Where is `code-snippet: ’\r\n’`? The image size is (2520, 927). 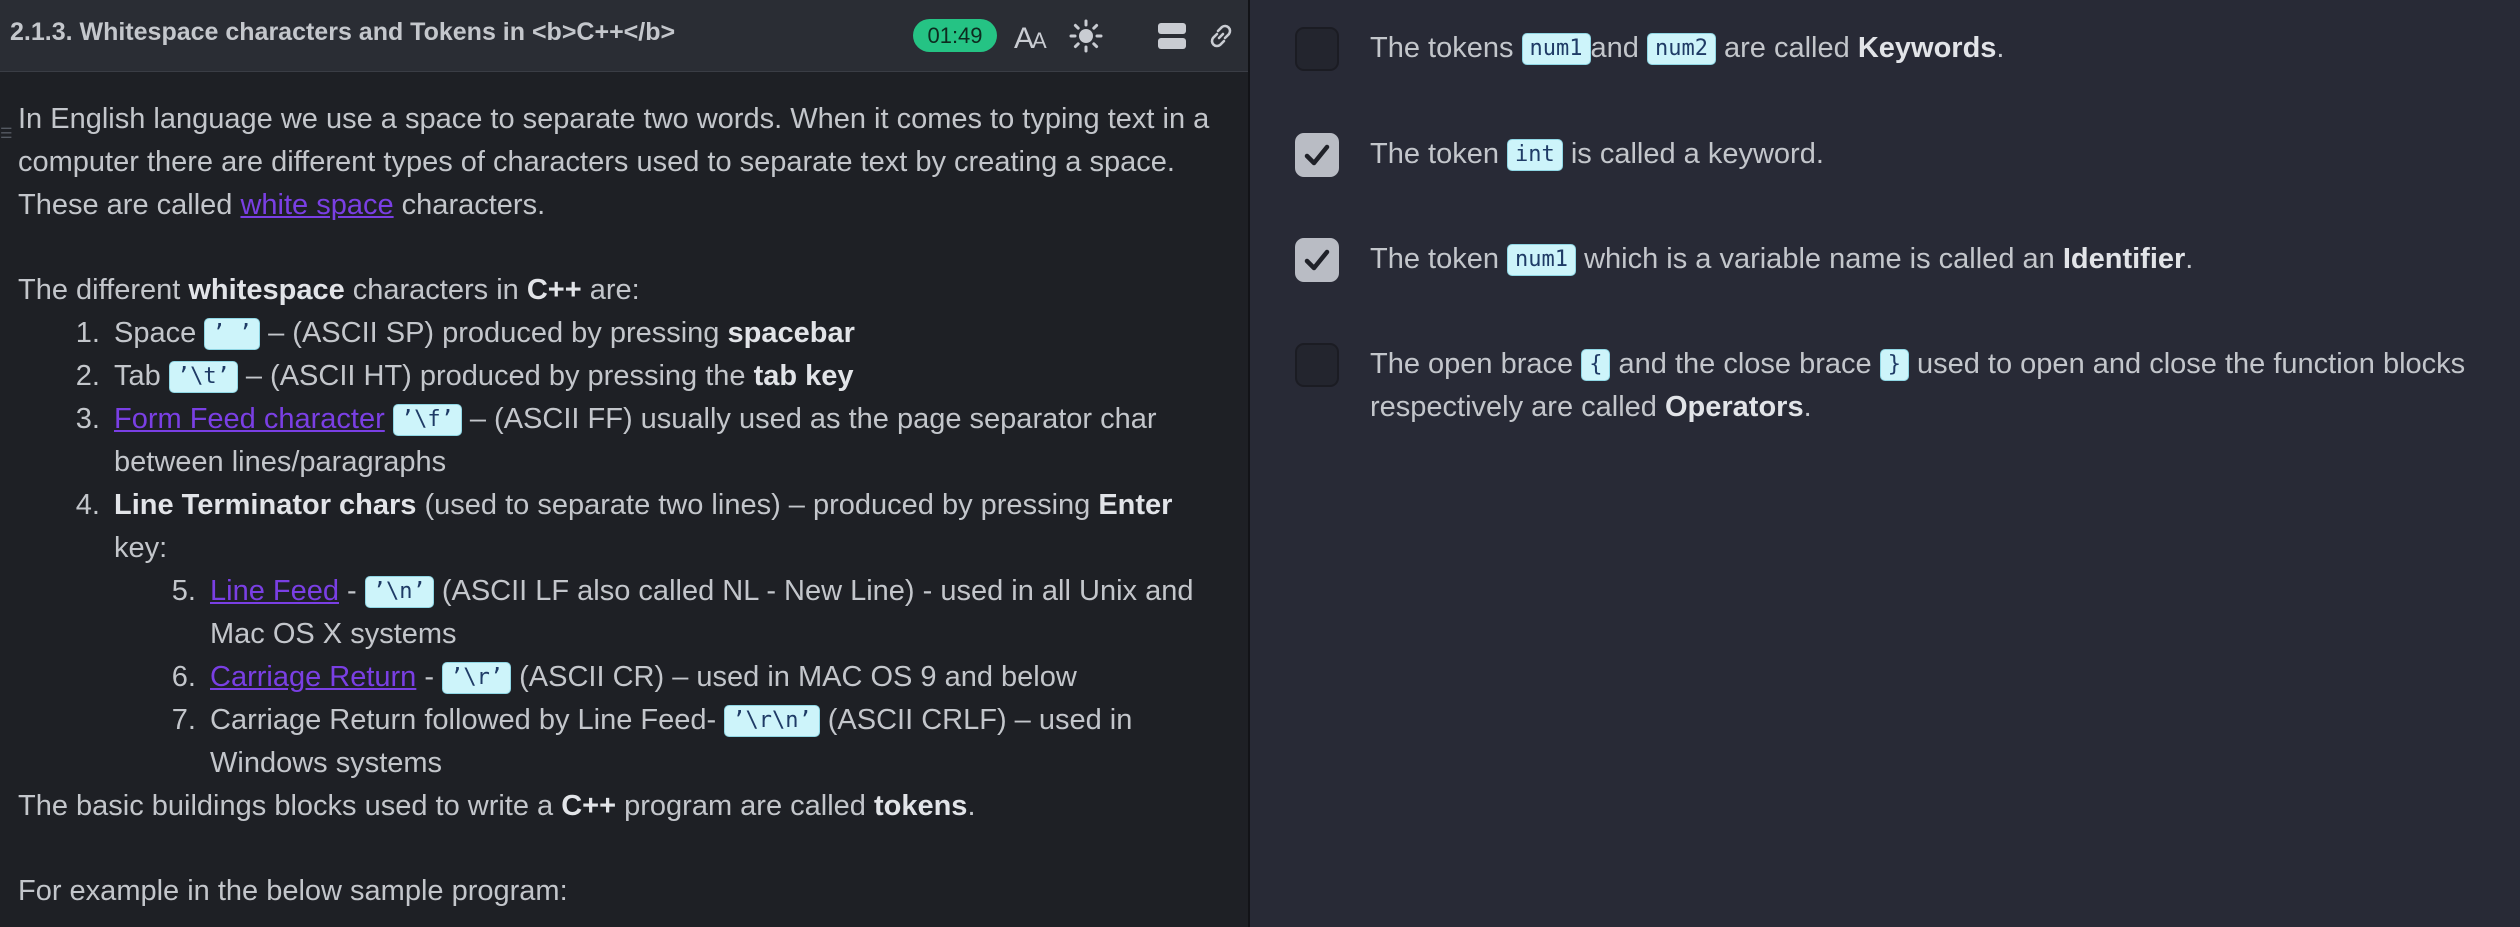
code-snippet: ’\r\n’ is located at coordinates (772, 721).